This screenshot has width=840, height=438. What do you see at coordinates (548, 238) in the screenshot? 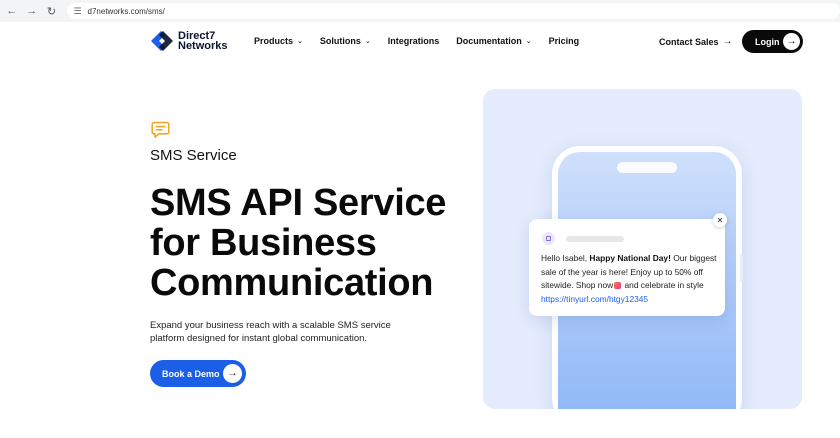
I see `message-app-icon` at bounding box center [548, 238].